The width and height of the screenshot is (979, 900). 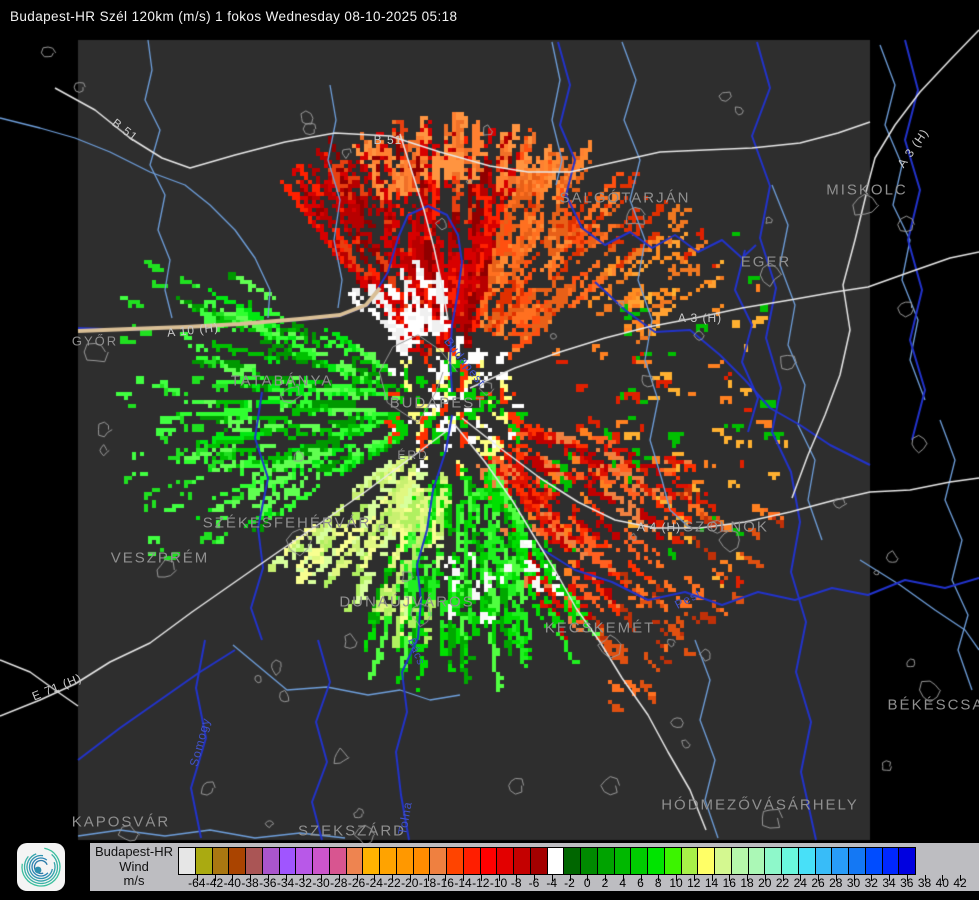 I want to click on legend-tick-label: -22, so click(x=392, y=883).